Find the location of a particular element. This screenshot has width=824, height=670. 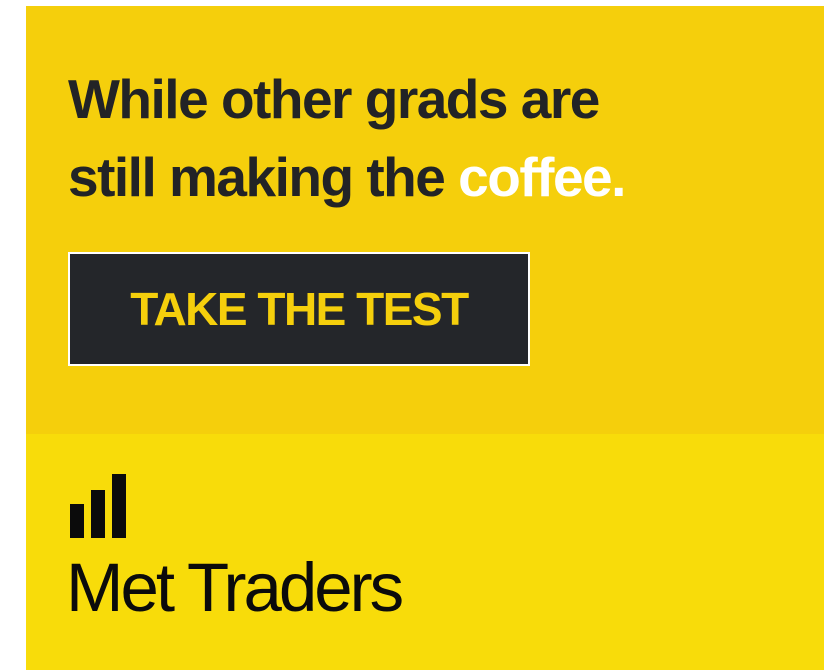

logo-bar-medium is located at coordinates (98, 514).